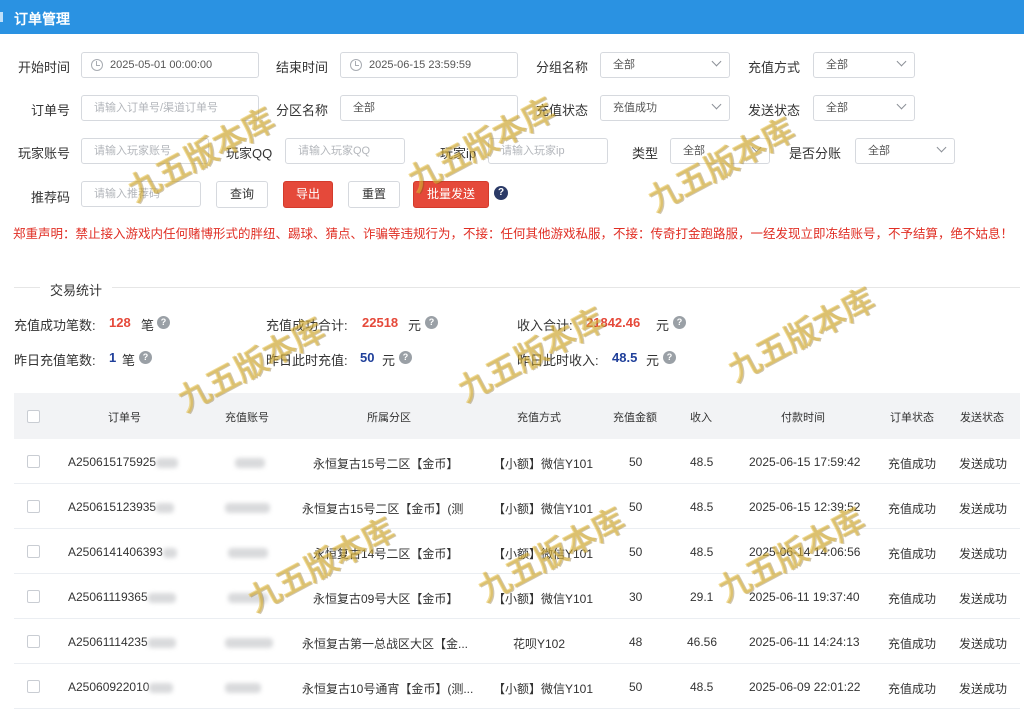 The image size is (1024, 726). Describe the element at coordinates (558, 360) in the screenshot. I see `yesterday-income-label: 昨日此时收入:` at that location.